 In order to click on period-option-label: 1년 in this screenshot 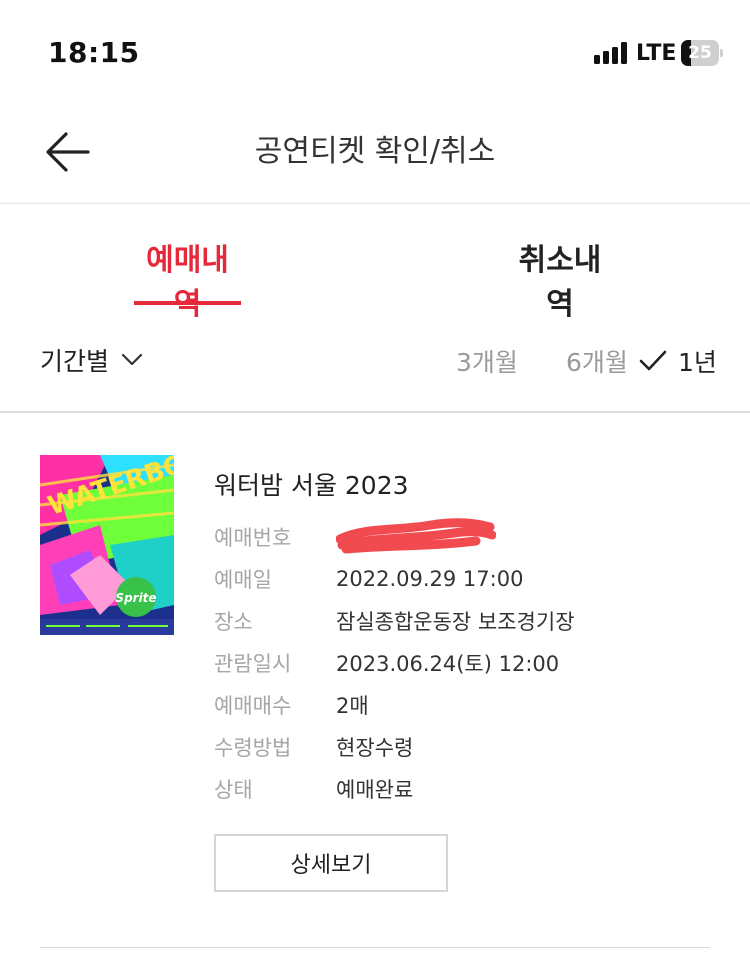, I will do `click(697, 362)`.